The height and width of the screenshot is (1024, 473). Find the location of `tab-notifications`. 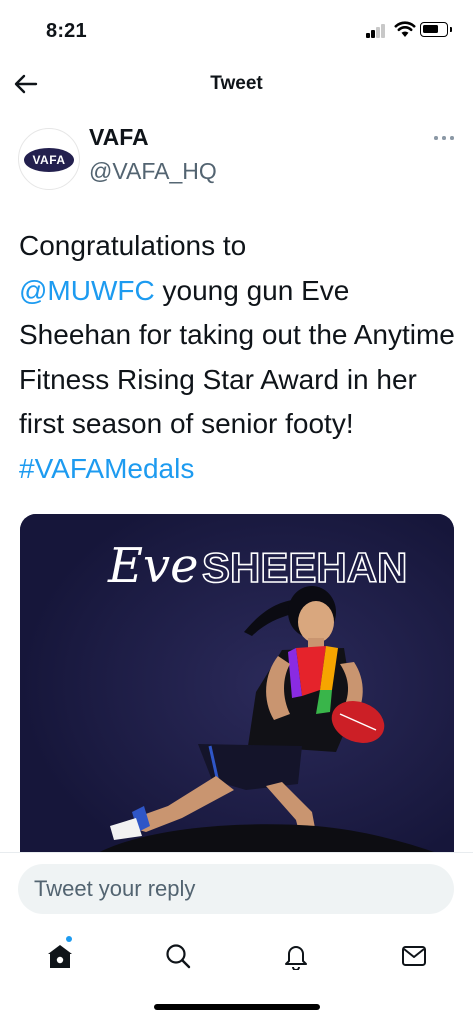

tab-notifications is located at coordinates (296, 956).